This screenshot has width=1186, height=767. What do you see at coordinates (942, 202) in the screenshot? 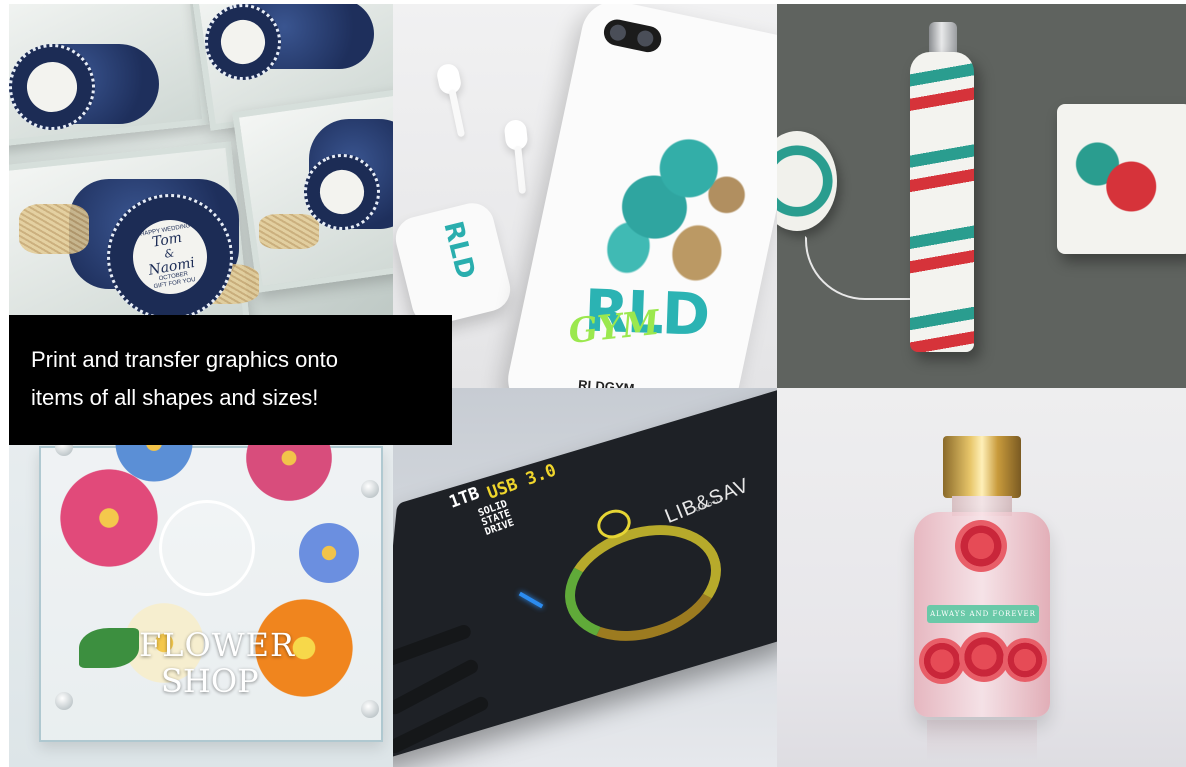
I see `koi-water-bottle` at bounding box center [942, 202].